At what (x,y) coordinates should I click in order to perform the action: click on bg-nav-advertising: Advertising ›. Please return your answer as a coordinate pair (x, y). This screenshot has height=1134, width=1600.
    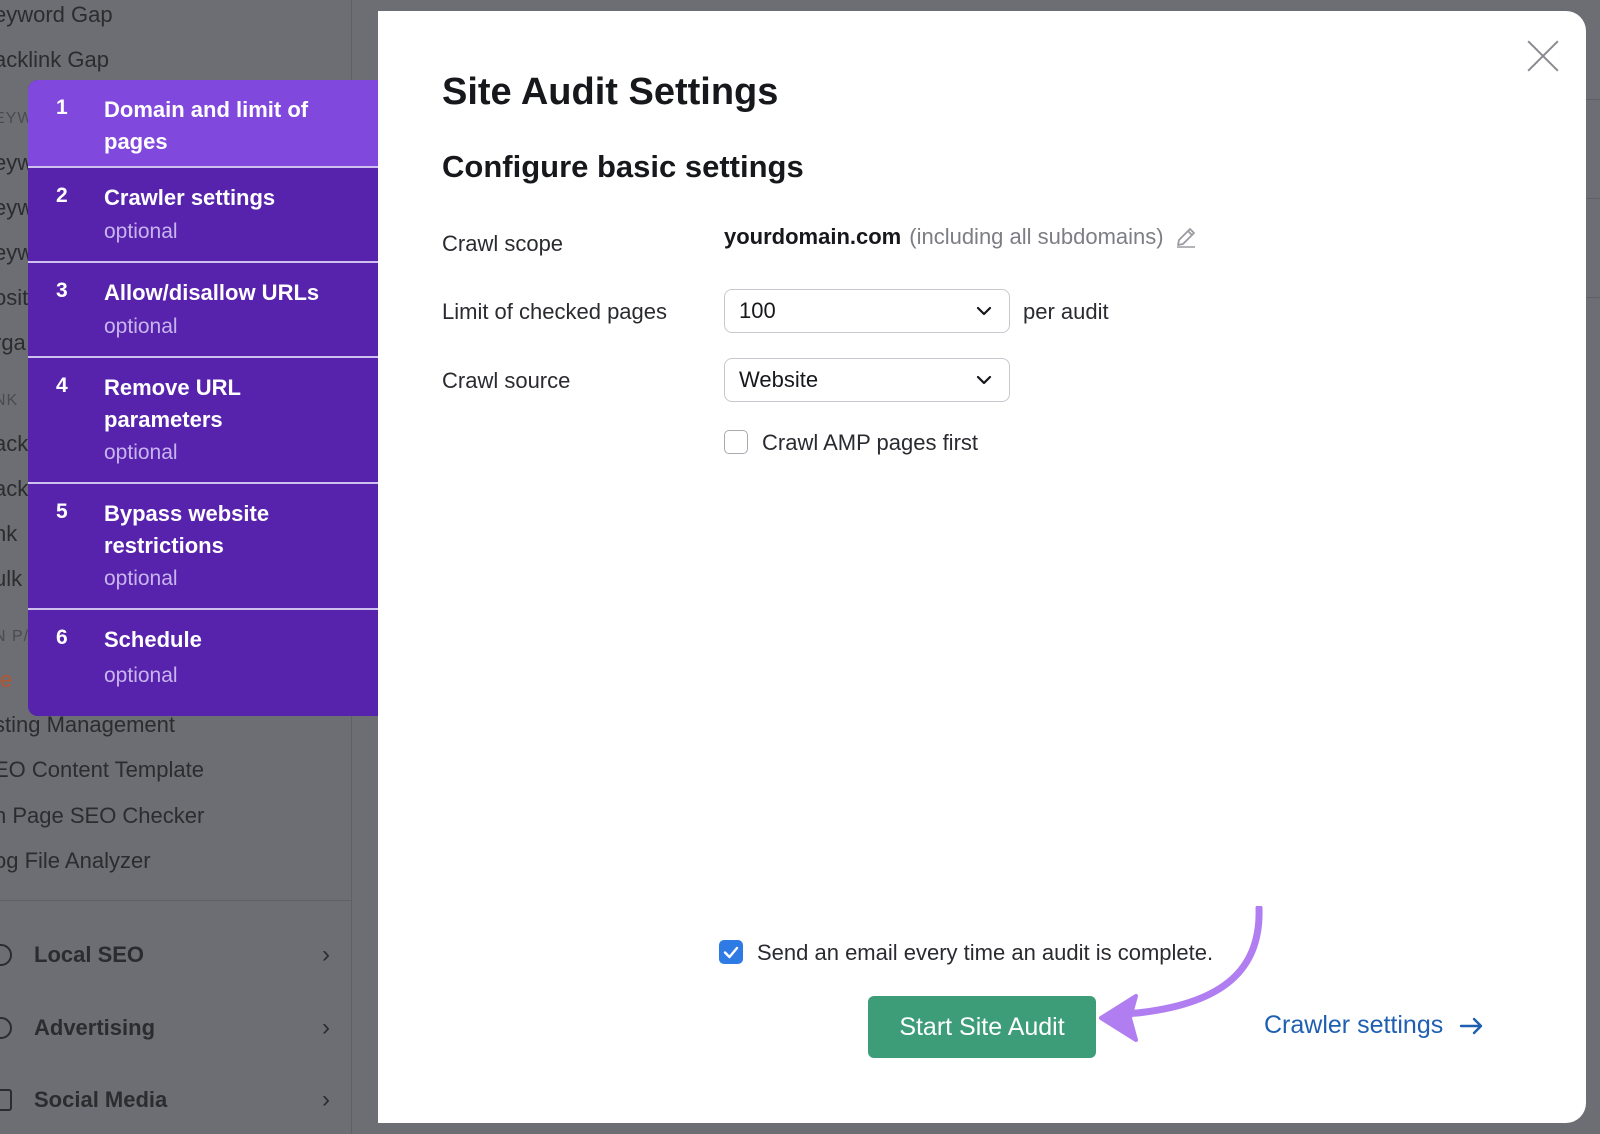
    Looking at the image, I should click on (165, 1028).